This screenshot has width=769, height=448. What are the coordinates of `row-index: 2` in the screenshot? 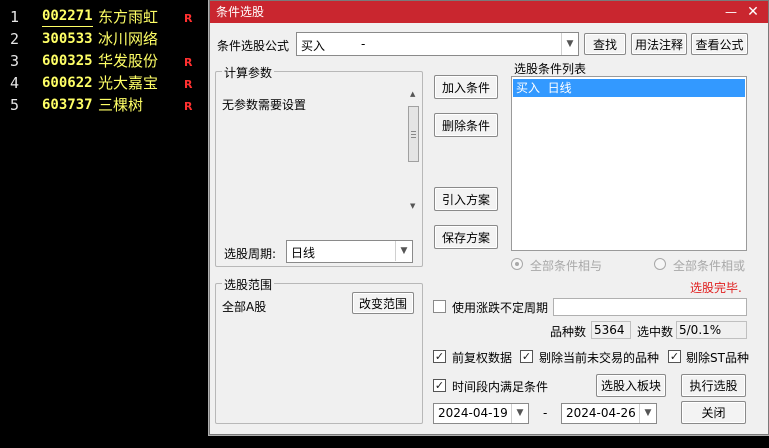 It's located at (15, 39).